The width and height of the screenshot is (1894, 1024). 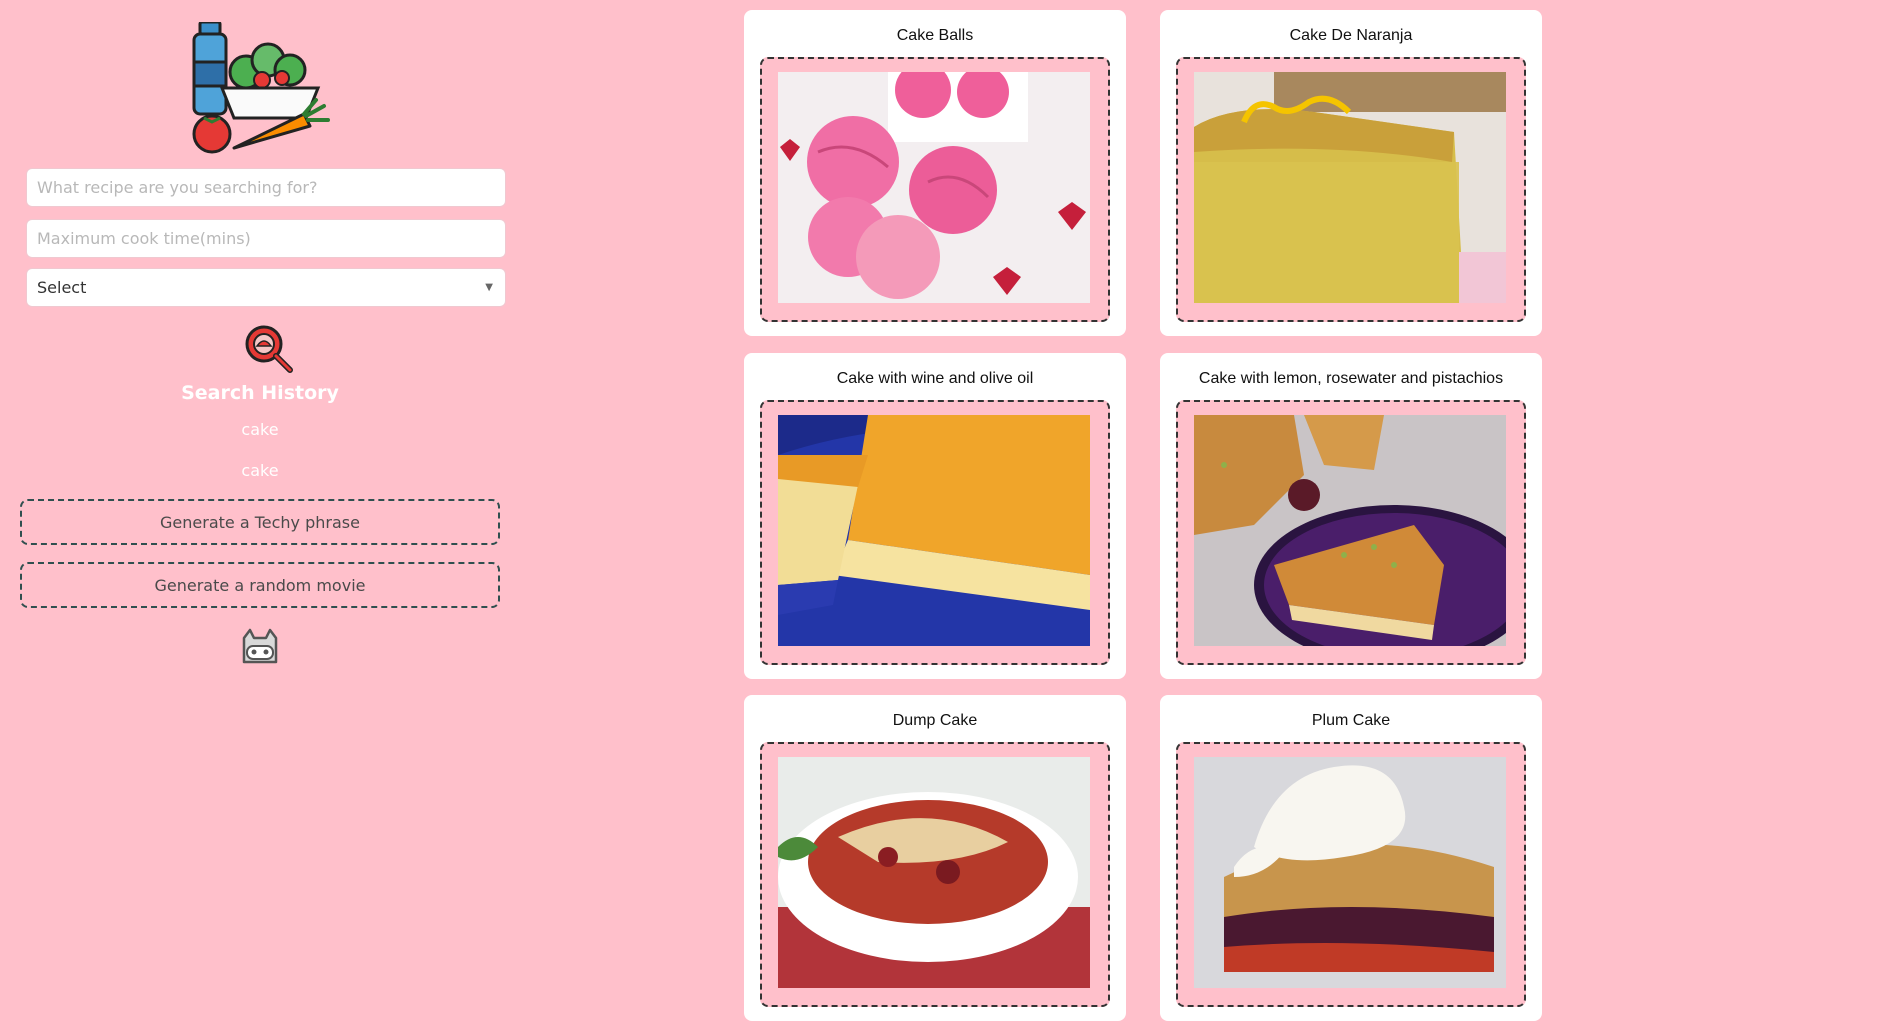 I want to click on wine-olive-cake-image, so click(x=934, y=530).